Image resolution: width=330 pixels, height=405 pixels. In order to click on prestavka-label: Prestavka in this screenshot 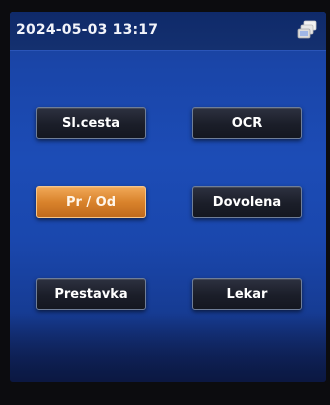, I will do `click(91, 294)`.